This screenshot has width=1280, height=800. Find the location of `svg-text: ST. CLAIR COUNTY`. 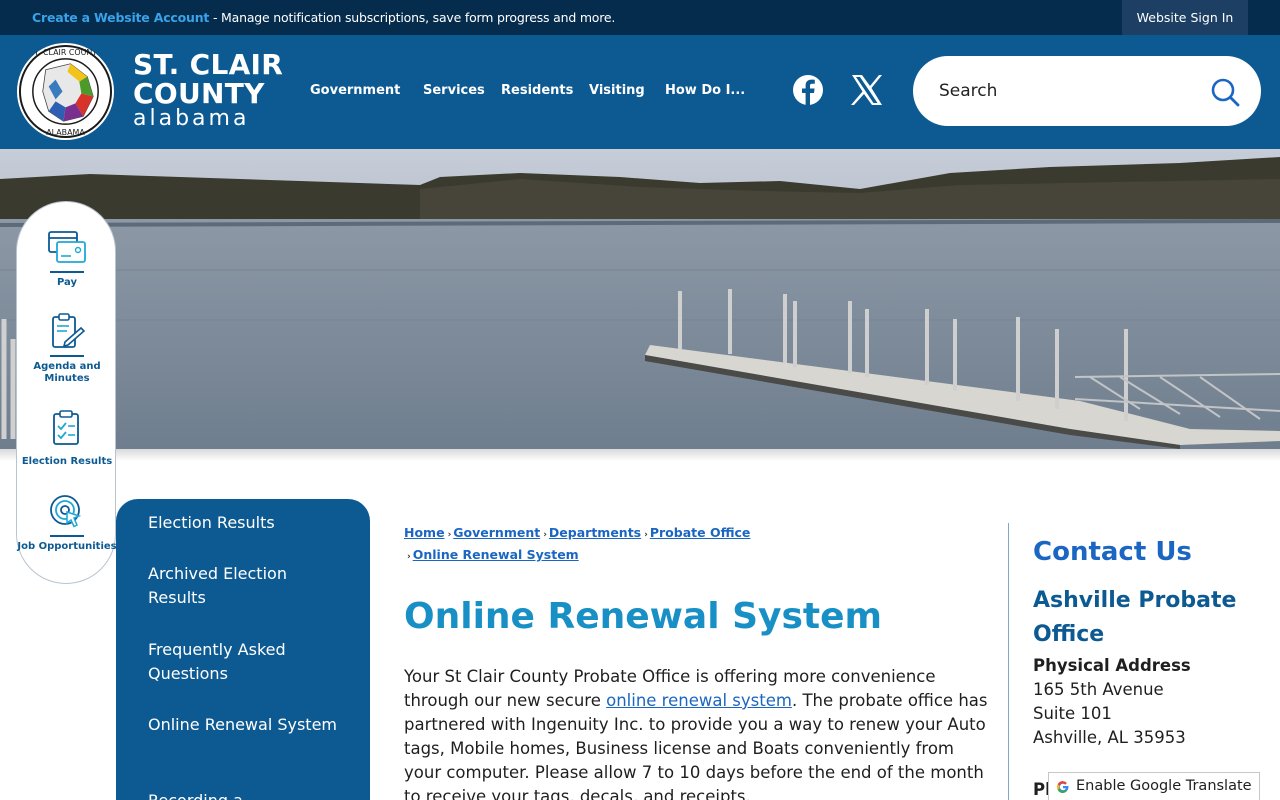

svg-text: ST. CLAIR COUNTY is located at coordinates (65, 52).